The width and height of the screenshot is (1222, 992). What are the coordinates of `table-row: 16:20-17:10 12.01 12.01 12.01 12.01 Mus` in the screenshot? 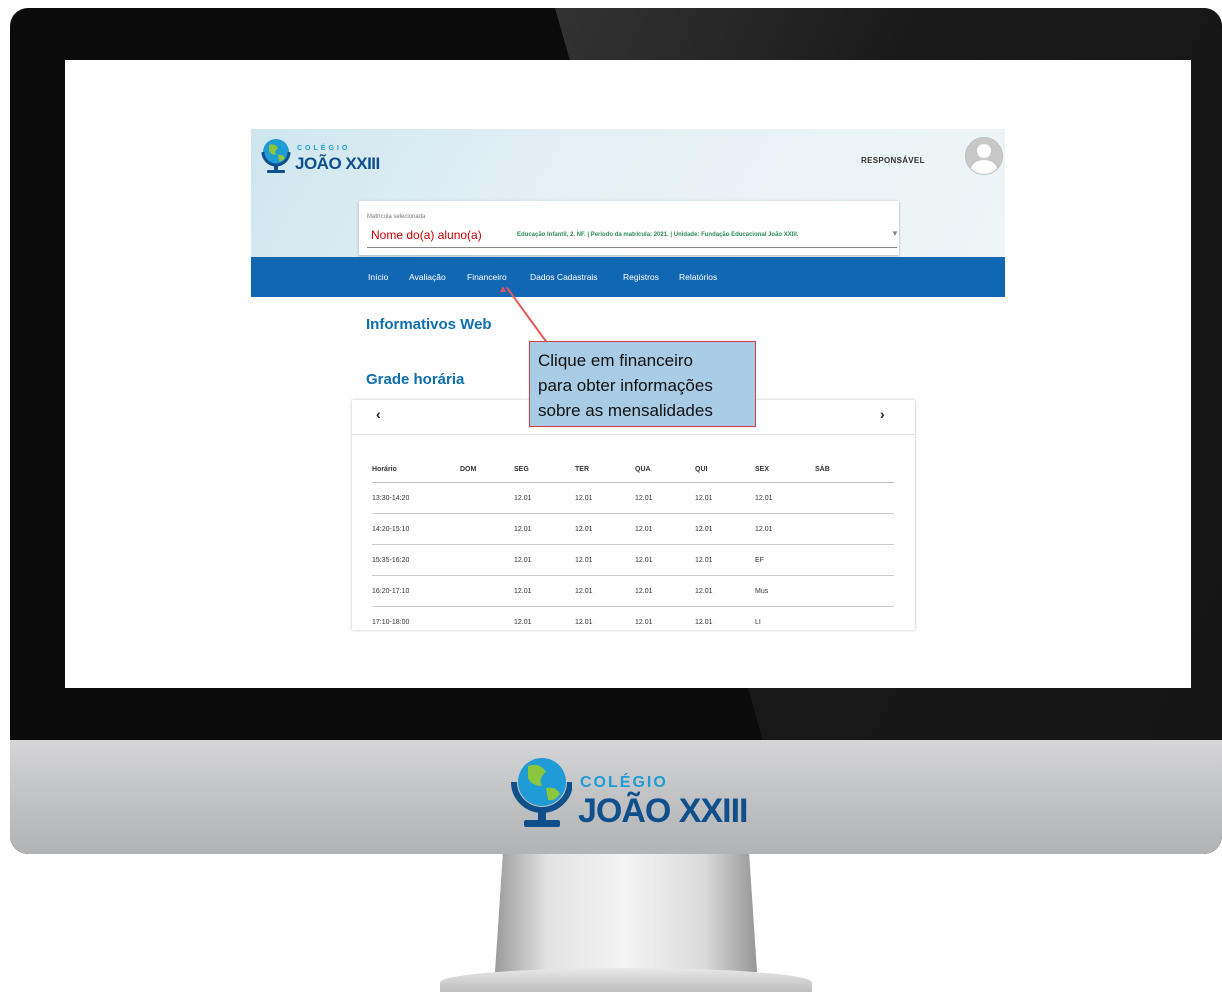 It's located at (633, 591).